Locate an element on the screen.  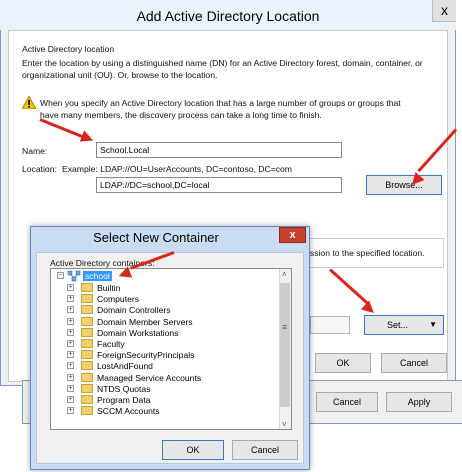
tree-item-label: NTDS Quotas is located at coordinates (124, 388).